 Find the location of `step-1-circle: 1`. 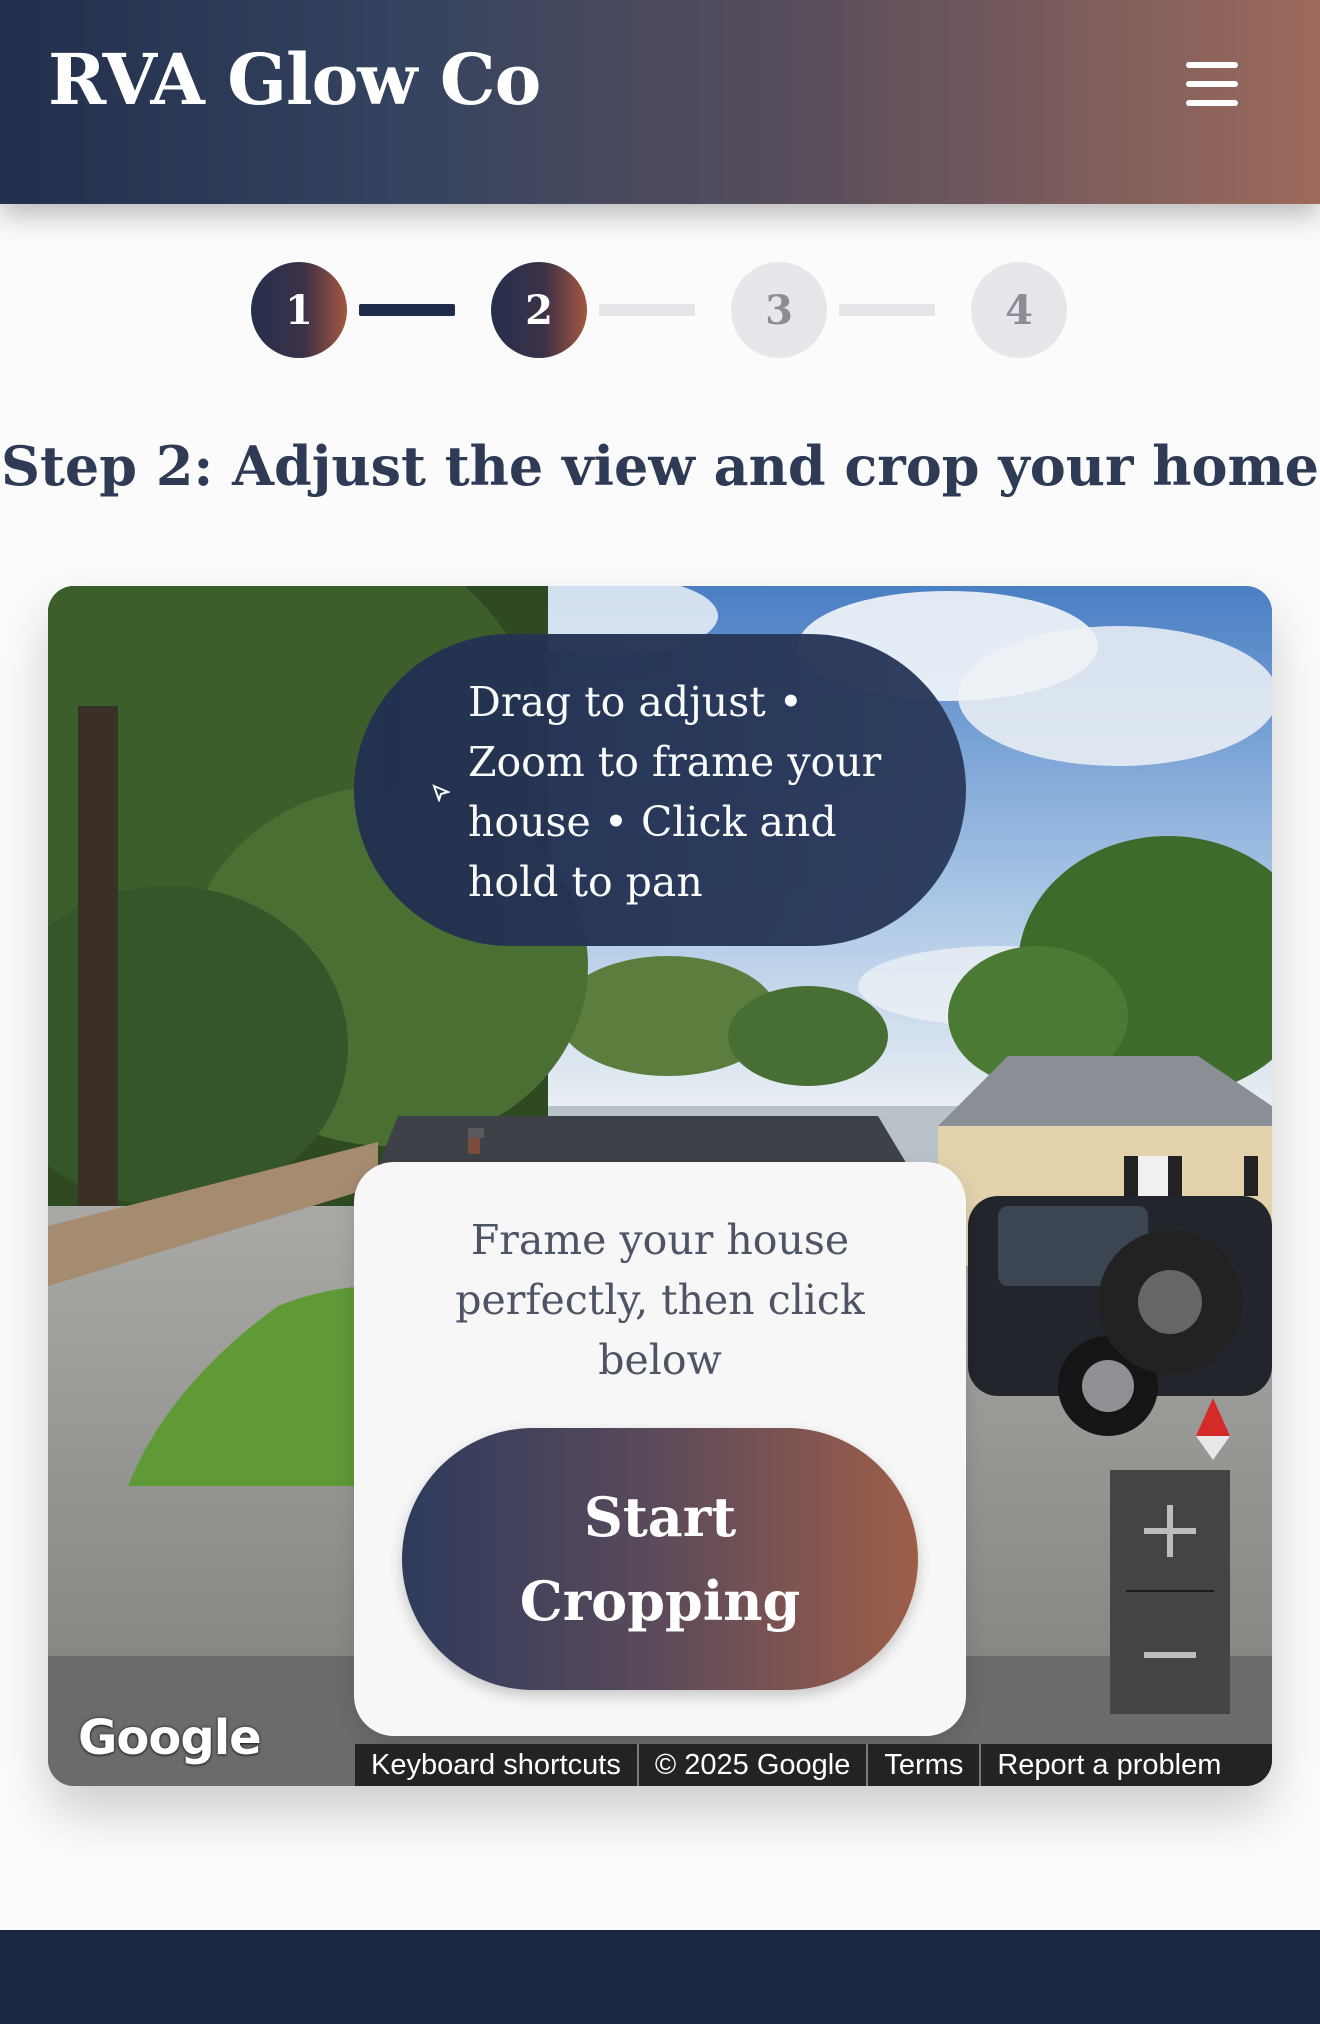

step-1-circle: 1 is located at coordinates (299, 310).